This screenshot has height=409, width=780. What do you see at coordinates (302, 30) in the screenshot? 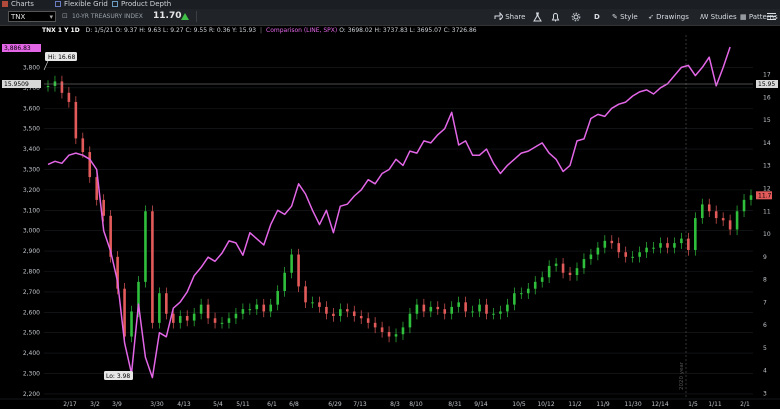
I see `legend-comparison: Comparison (LINE, SPX)` at bounding box center [302, 30].